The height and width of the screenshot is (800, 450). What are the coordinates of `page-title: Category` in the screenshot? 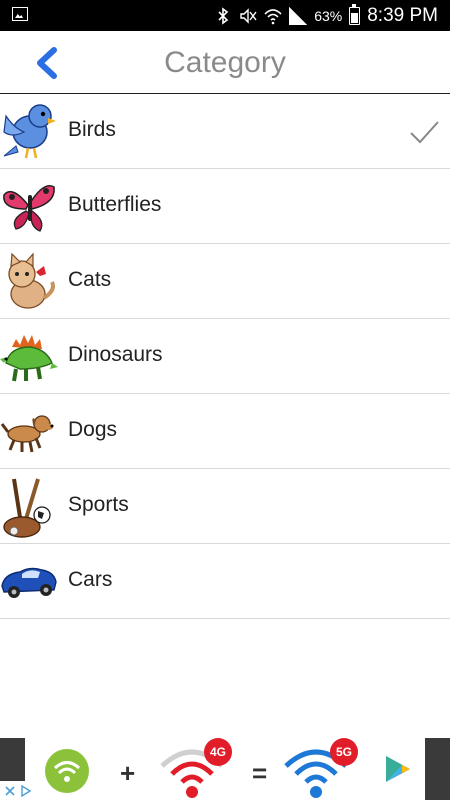 It's located at (225, 62).